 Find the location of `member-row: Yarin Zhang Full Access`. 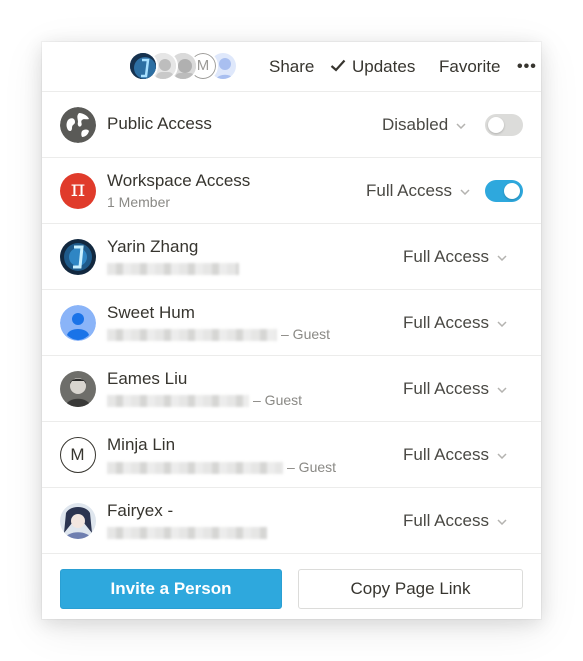

member-row: Yarin Zhang Full Access is located at coordinates (291, 257).